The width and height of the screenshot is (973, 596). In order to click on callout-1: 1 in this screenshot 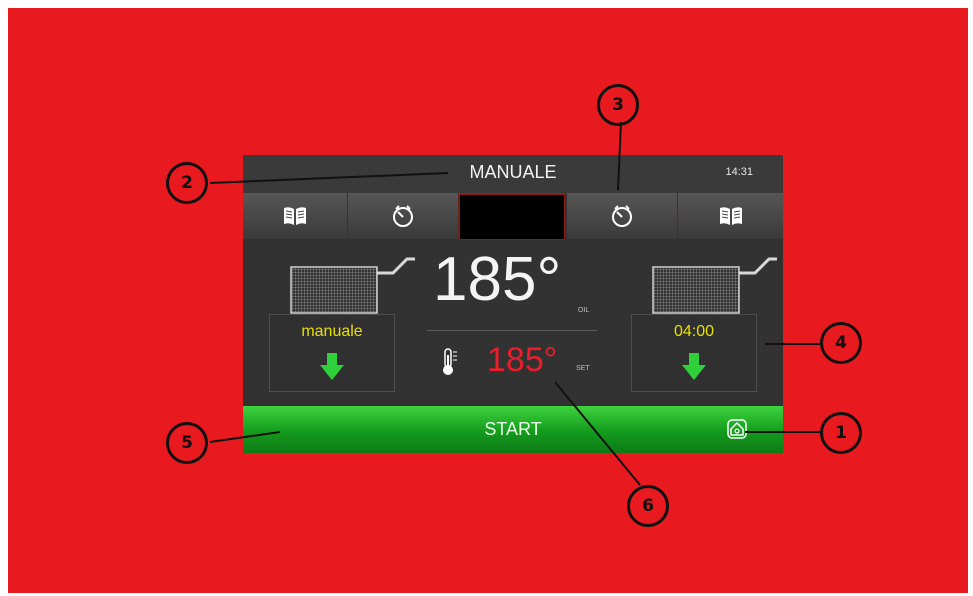, I will do `click(841, 433)`.